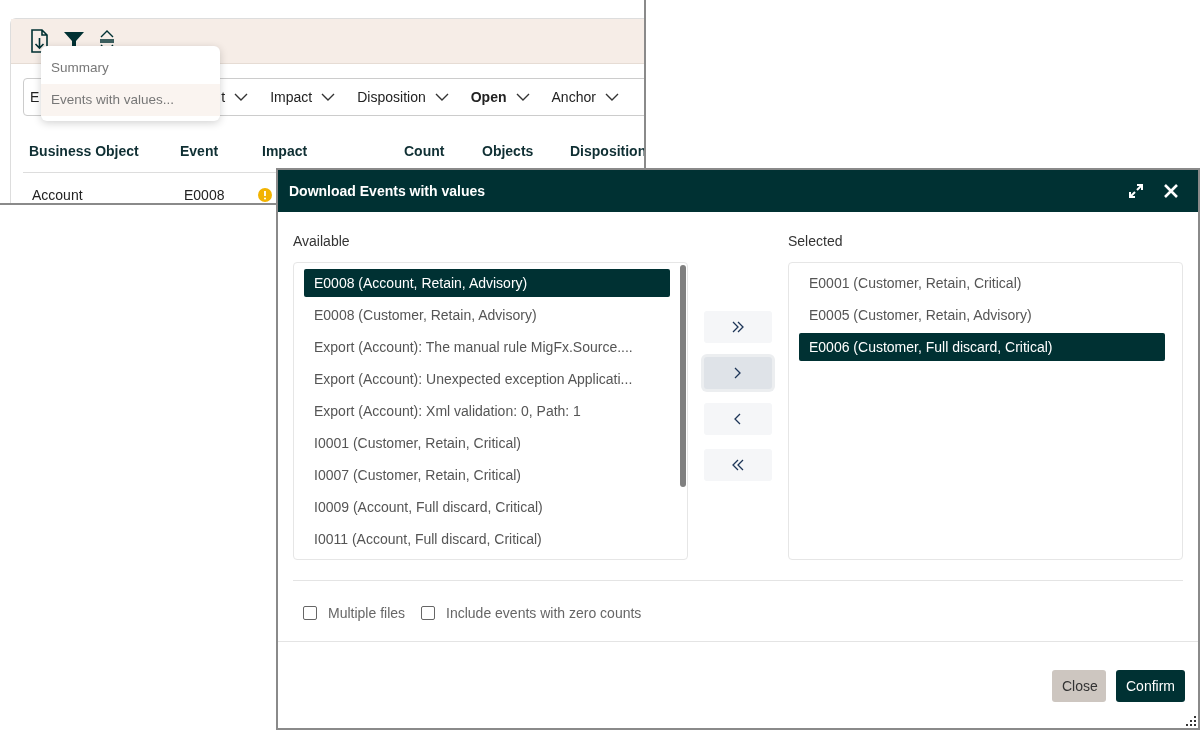 The image size is (1200, 730). Describe the element at coordinates (816, 241) in the screenshot. I see `list-label: Selected` at that location.